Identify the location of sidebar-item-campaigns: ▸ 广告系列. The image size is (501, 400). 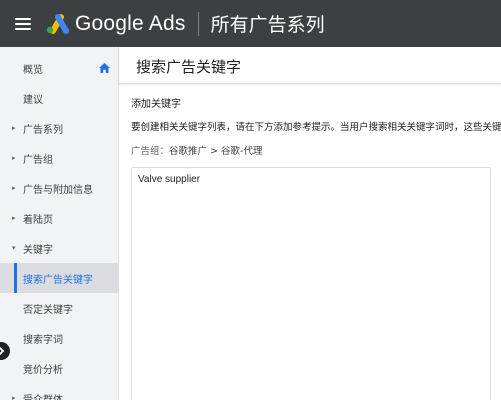
(59, 128).